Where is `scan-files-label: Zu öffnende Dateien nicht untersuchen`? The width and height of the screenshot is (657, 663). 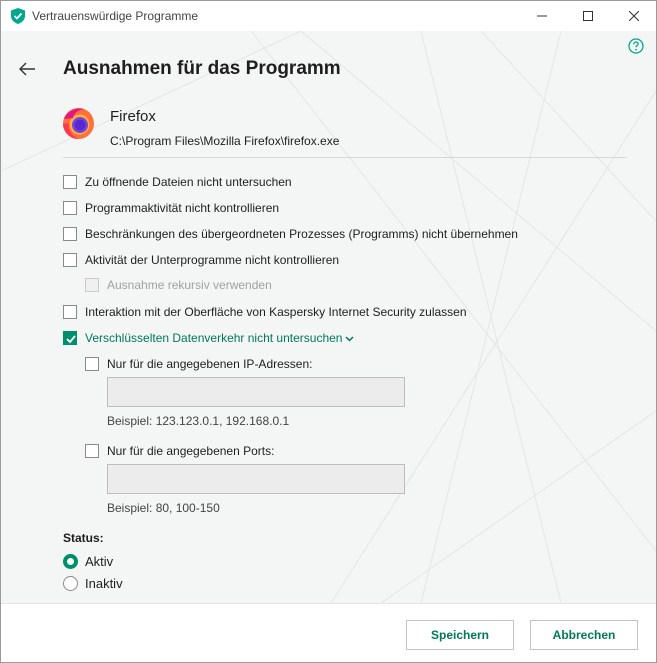 scan-files-label: Zu öffnende Dateien nicht untersuchen is located at coordinates (188, 182).